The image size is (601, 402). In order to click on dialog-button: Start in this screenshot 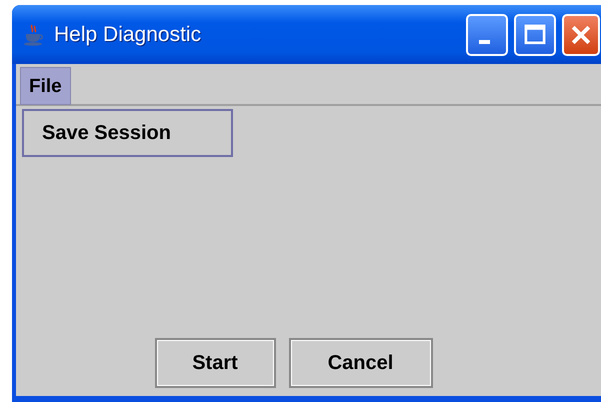, I will do `click(215, 363)`.